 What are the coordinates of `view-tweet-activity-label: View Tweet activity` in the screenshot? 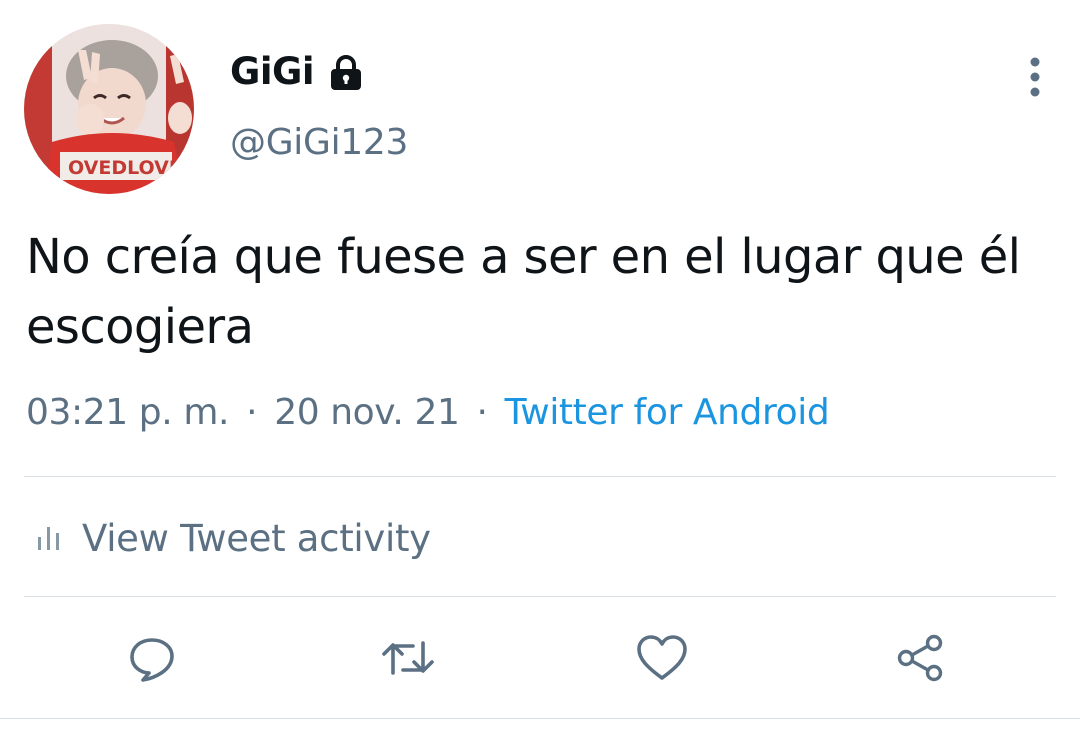 It's located at (256, 538).